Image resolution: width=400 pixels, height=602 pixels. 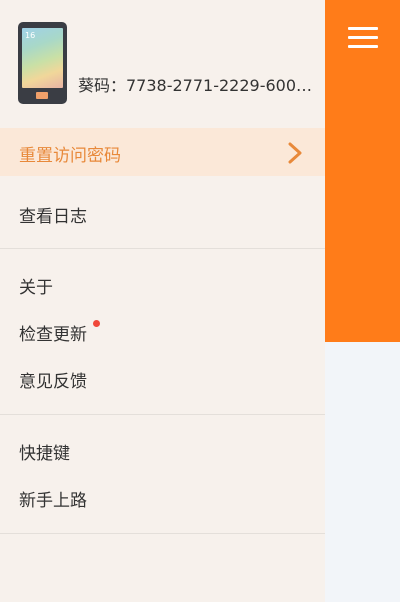 What do you see at coordinates (295, 153) in the screenshot?
I see `chevron-right-icon` at bounding box center [295, 153].